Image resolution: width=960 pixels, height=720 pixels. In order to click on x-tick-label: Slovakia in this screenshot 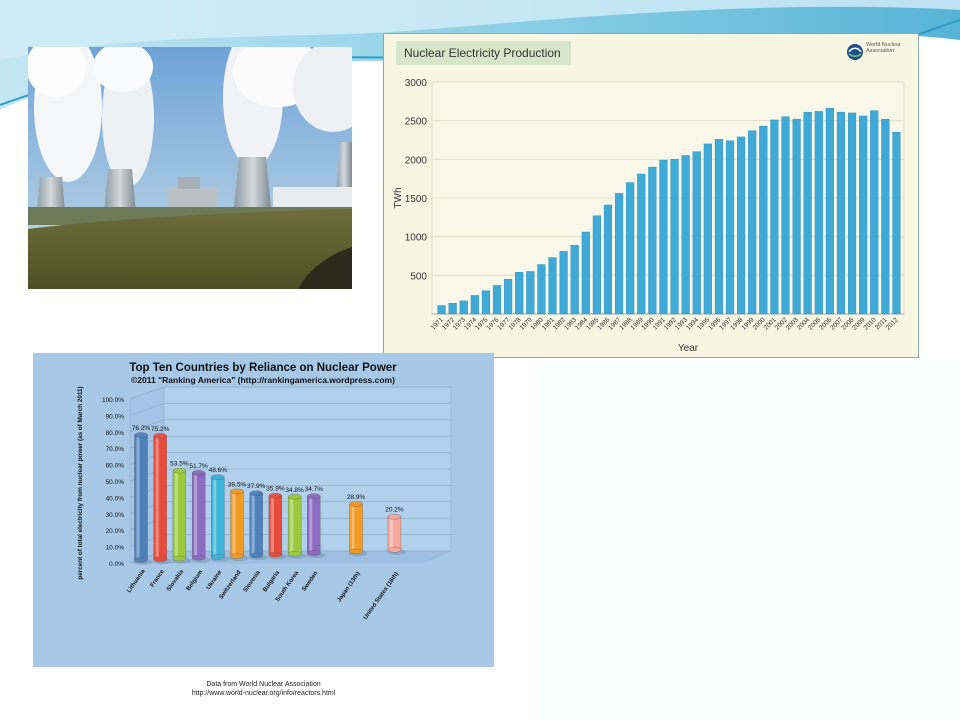, I will do `click(175, 581)`.